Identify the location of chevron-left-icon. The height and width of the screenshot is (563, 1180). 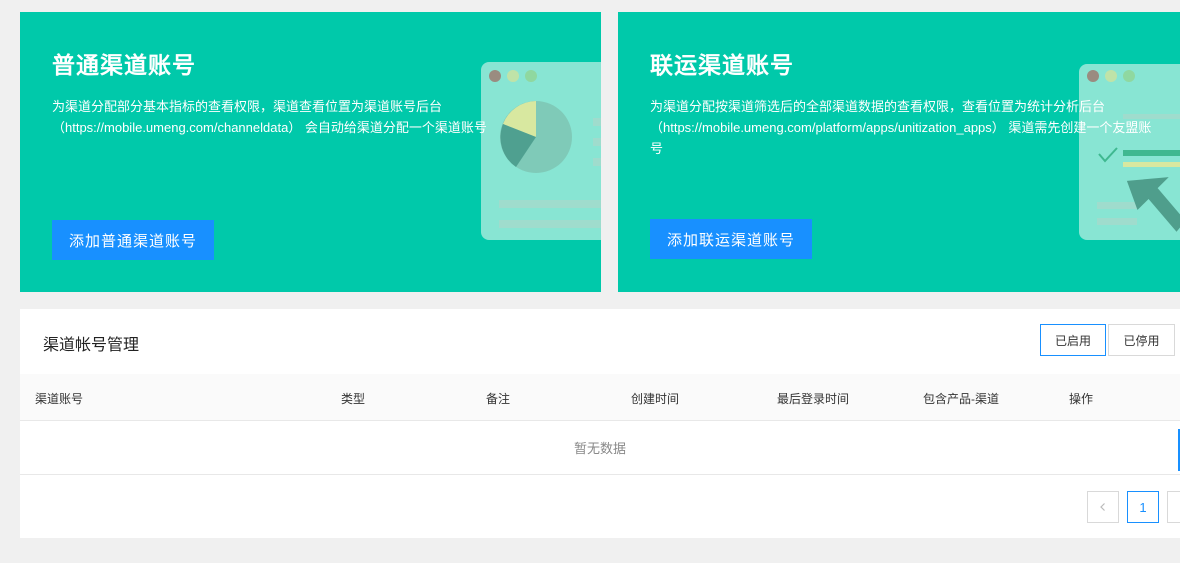
(1102, 507).